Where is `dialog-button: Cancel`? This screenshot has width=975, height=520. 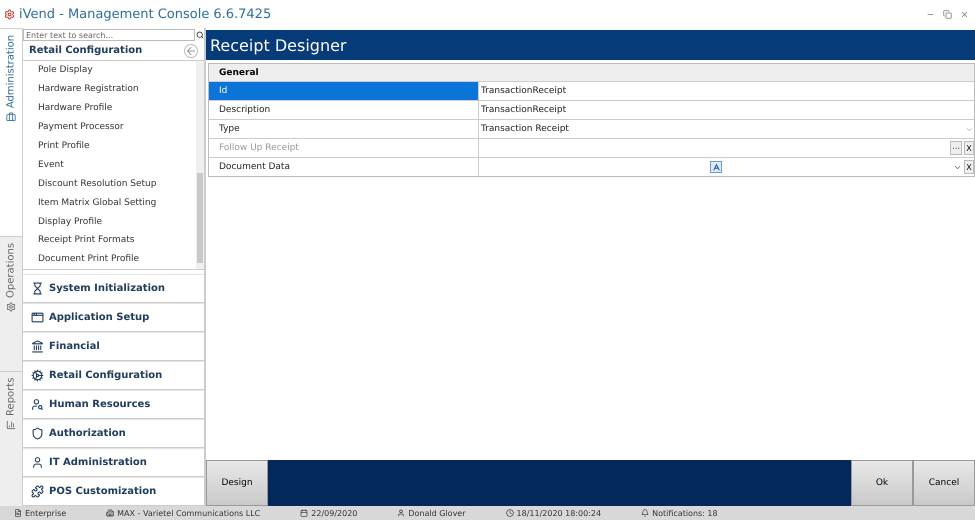 dialog-button: Cancel is located at coordinates (944, 483).